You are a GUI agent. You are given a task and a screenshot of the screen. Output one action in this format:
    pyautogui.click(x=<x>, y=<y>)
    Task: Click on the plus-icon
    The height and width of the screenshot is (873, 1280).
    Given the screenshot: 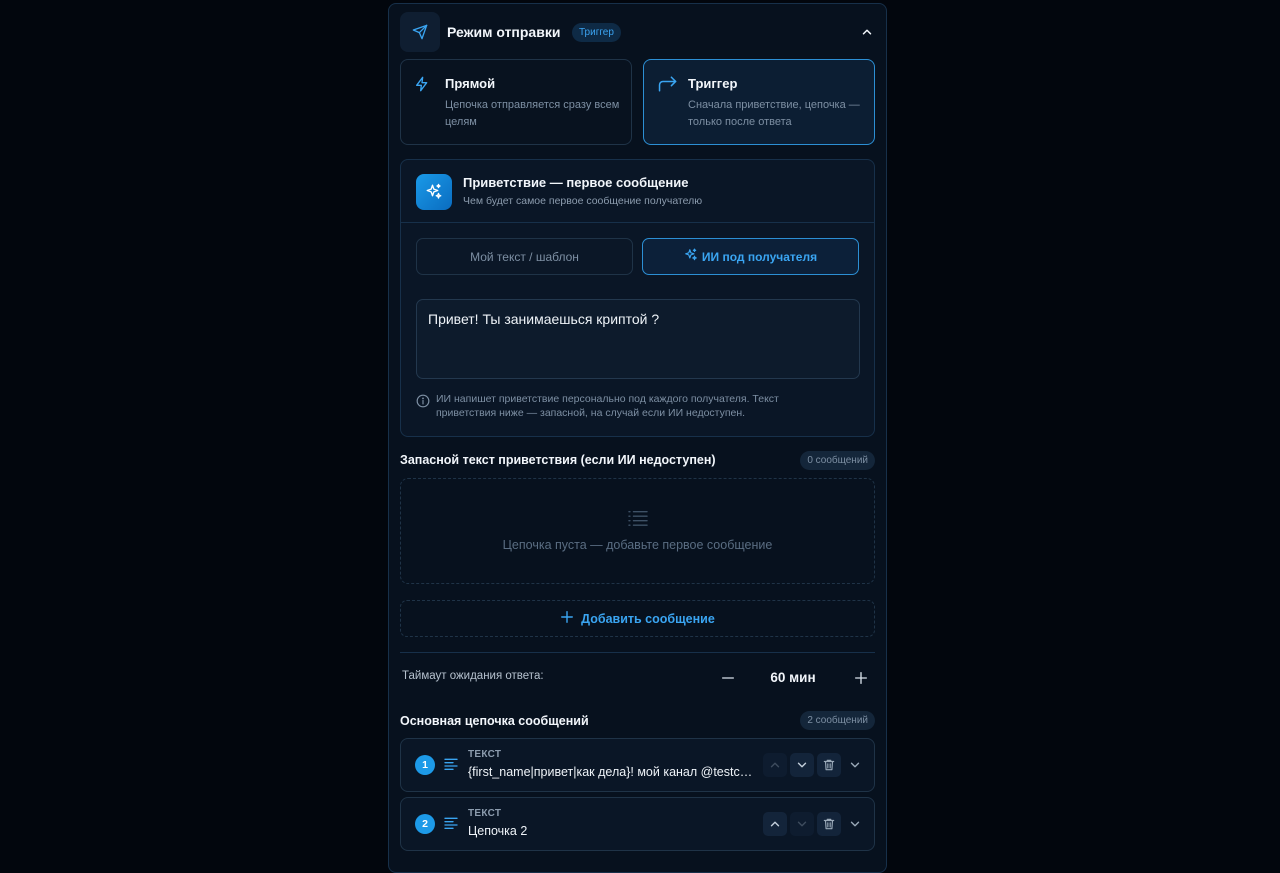 What is the action you would take?
    pyautogui.click(x=567, y=618)
    